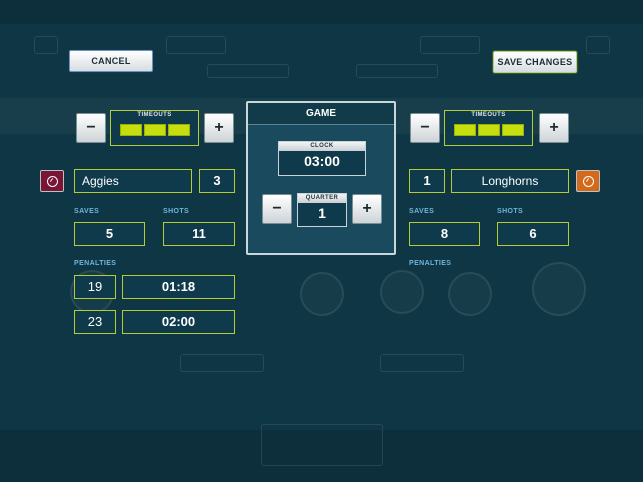 This screenshot has width=643, height=482. What do you see at coordinates (510, 181) in the screenshot?
I see `away-team-name-field: Longhorns` at bounding box center [510, 181].